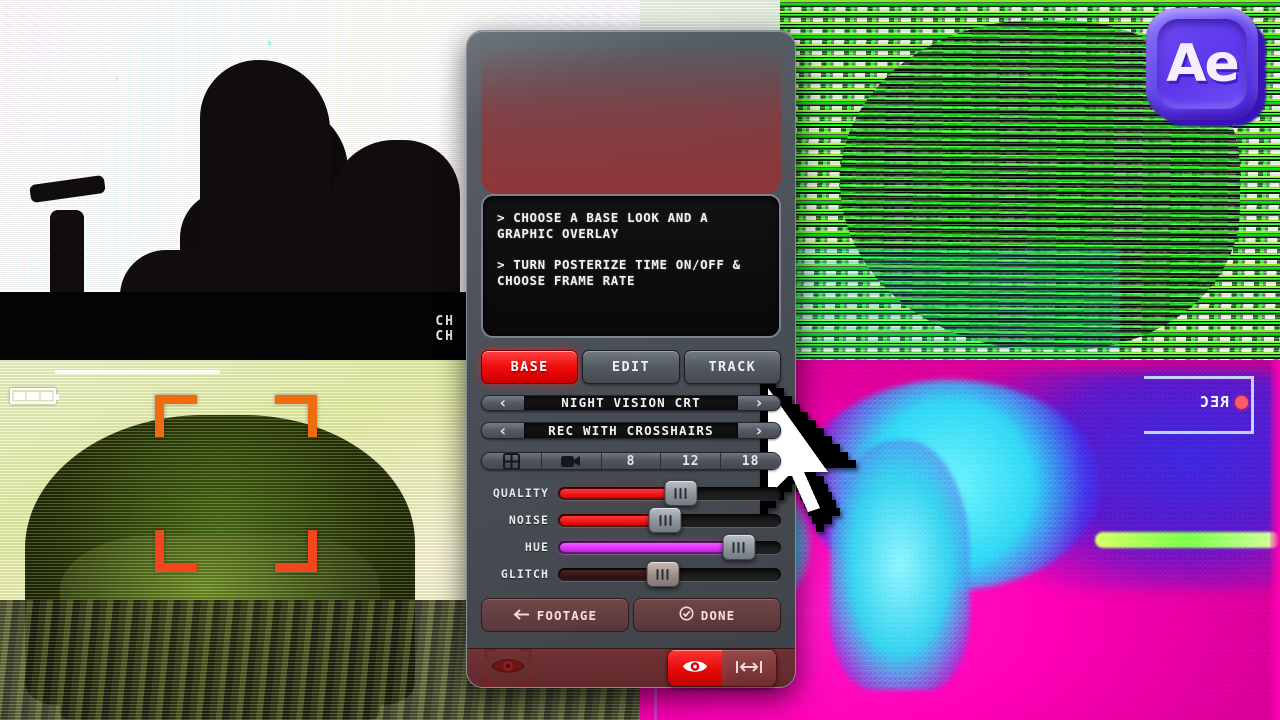  I want to click on viewfinder-bracket-top-left, so click(176, 416).